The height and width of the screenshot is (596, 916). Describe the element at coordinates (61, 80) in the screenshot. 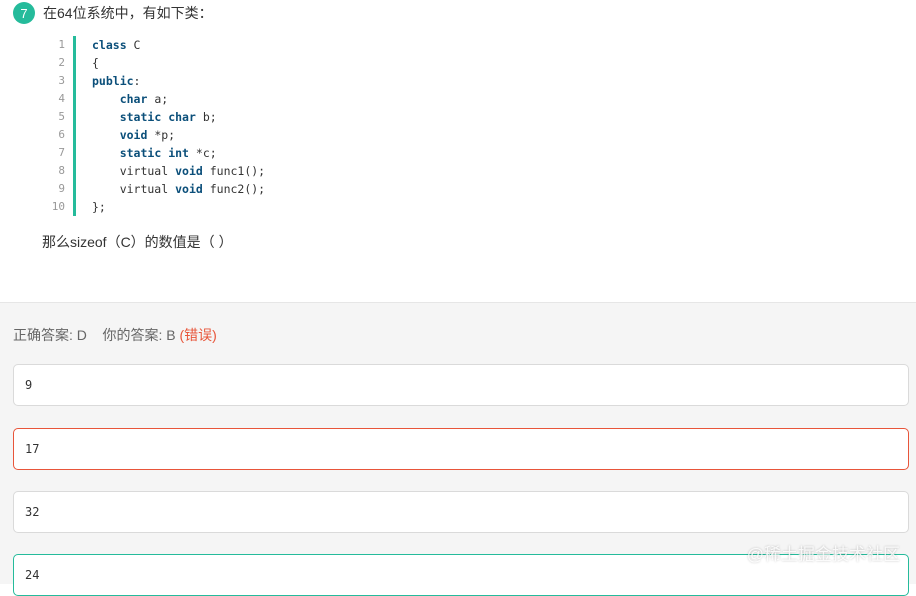

I see `code-line-number: 3` at that location.